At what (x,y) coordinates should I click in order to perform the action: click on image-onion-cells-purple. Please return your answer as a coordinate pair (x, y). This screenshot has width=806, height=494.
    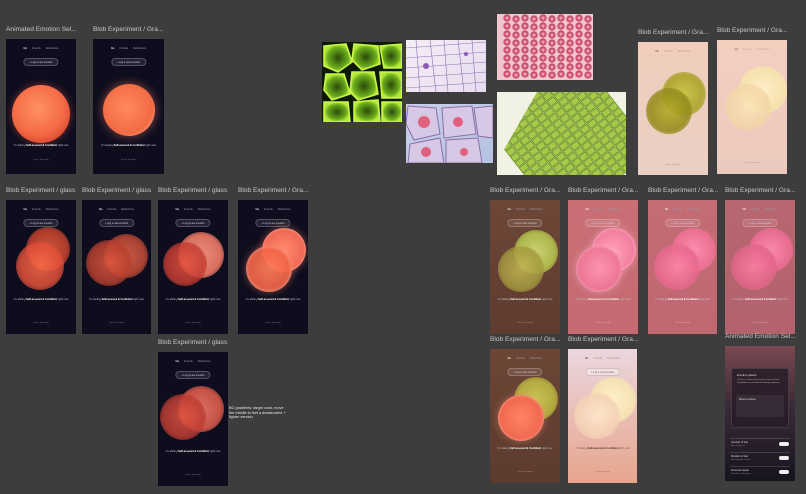
    Looking at the image, I should click on (446, 66).